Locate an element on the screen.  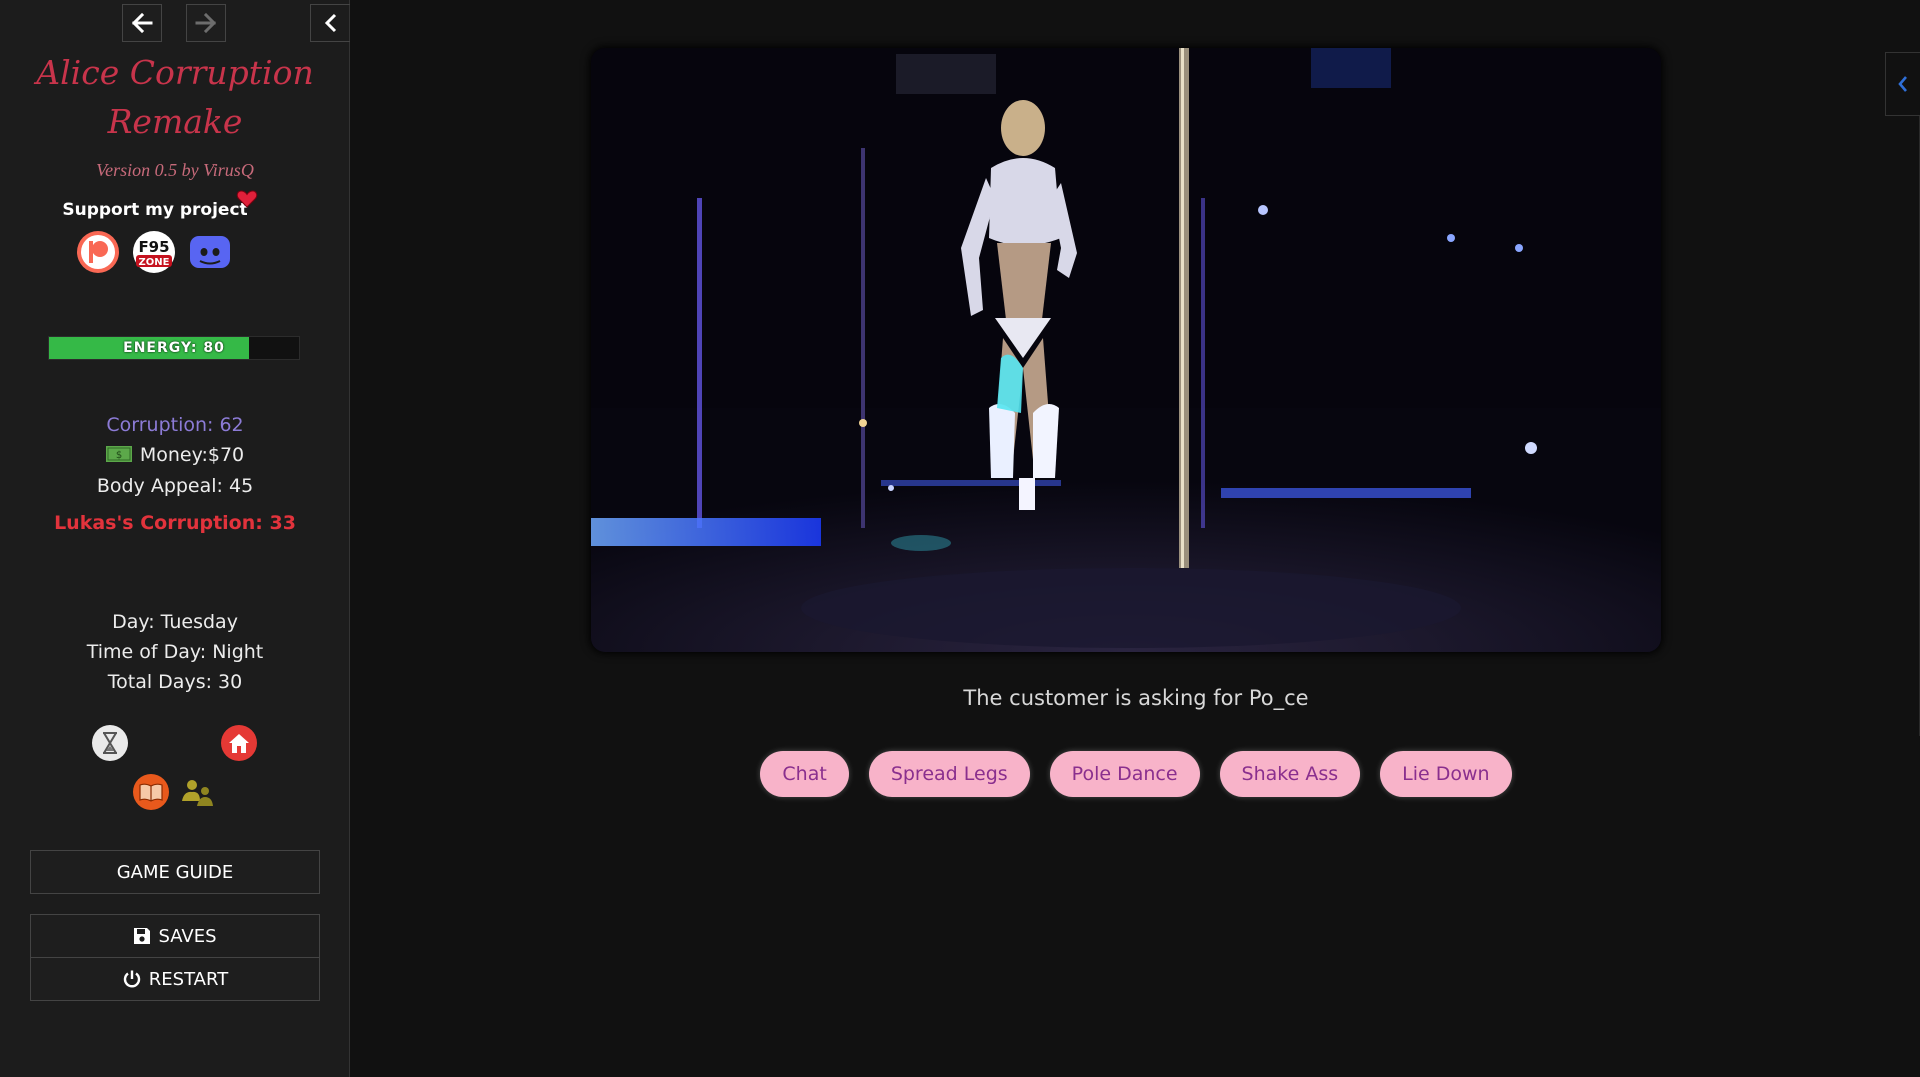
money-stat: Money:$70 is located at coordinates (192, 455).